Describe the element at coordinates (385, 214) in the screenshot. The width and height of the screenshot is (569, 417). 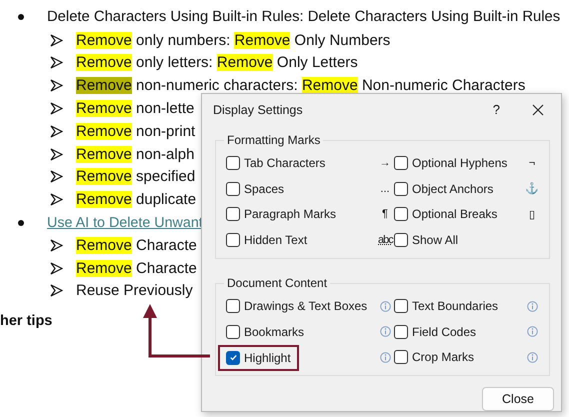
I see `mark-symbol: ¶` at that location.